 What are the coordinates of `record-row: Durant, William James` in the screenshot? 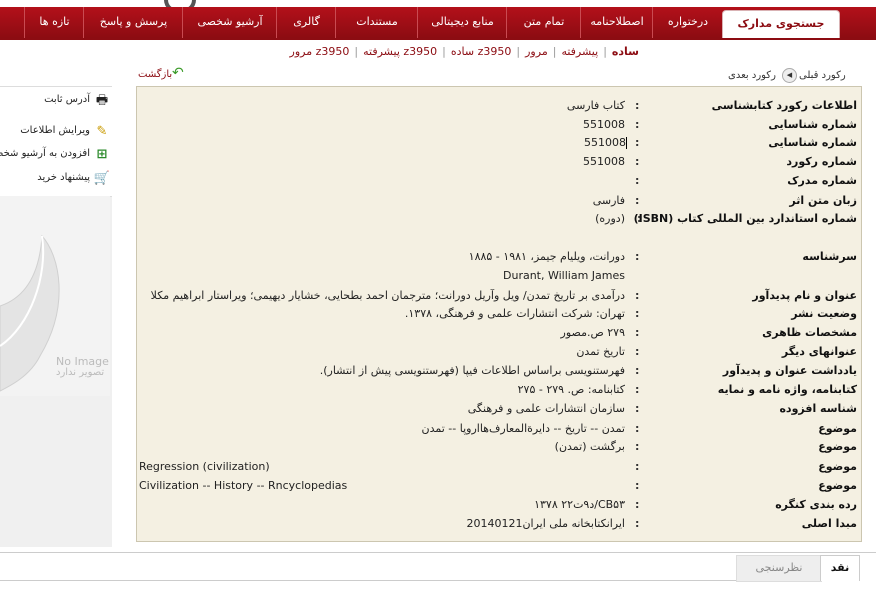 It's located at (499, 276).